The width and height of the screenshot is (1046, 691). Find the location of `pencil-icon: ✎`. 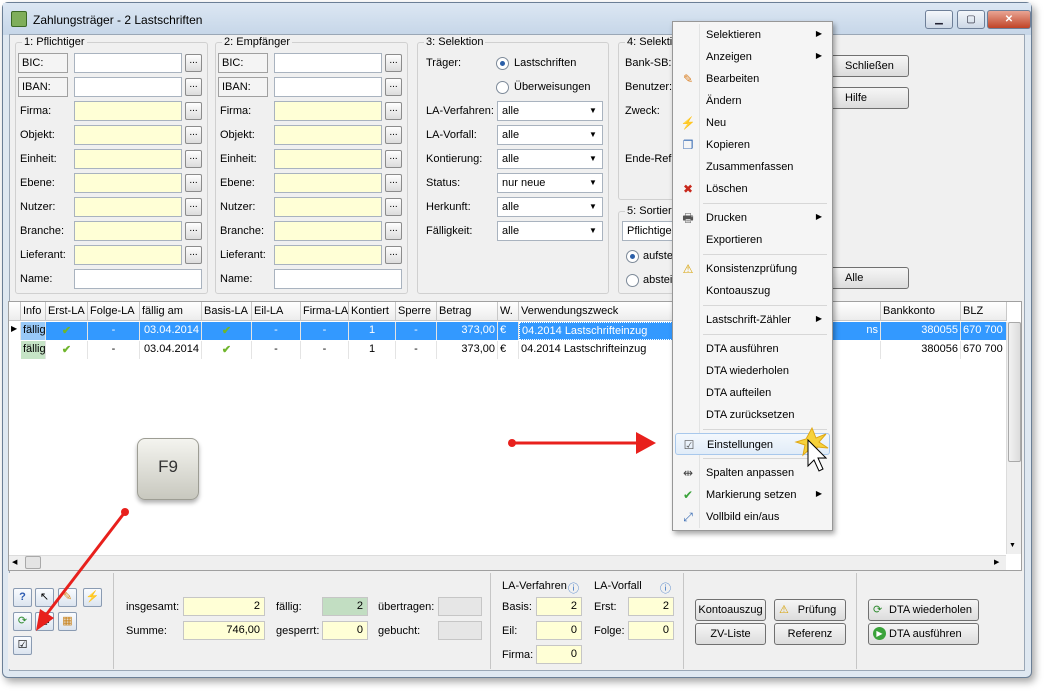

pencil-icon: ✎ is located at coordinates (67, 597).